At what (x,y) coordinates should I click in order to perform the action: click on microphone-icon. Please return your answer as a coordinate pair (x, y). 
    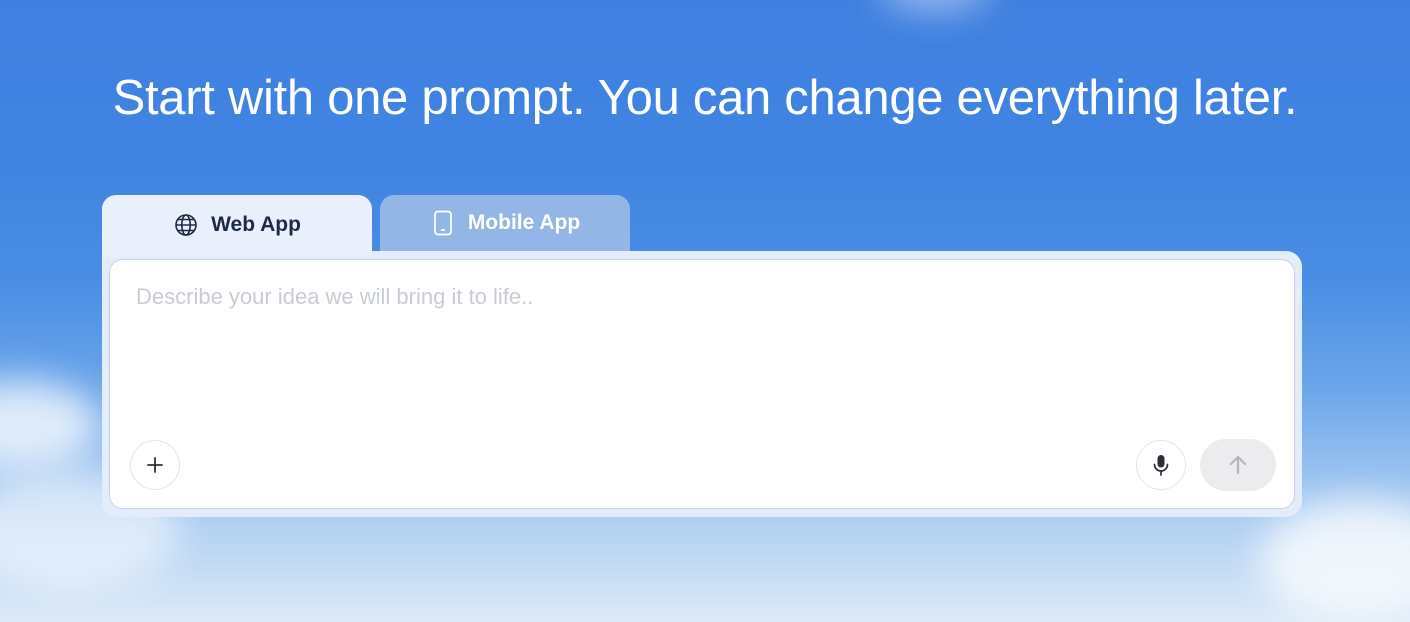
    Looking at the image, I should click on (1161, 465).